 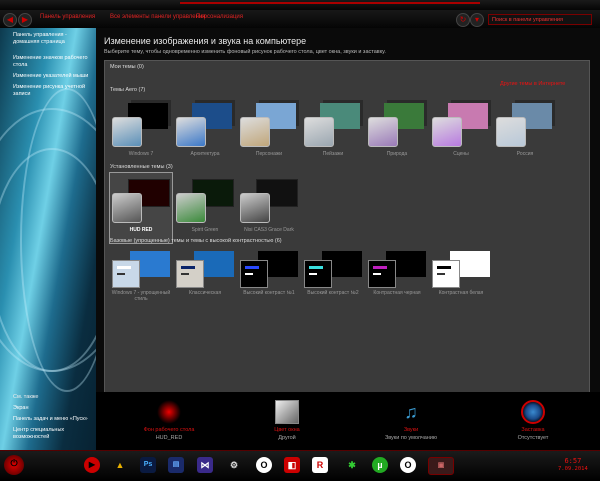 What do you see at coordinates (333, 276) in the screenshot?
I see `basic-theme-tile: Высокий контраст №2` at bounding box center [333, 276].